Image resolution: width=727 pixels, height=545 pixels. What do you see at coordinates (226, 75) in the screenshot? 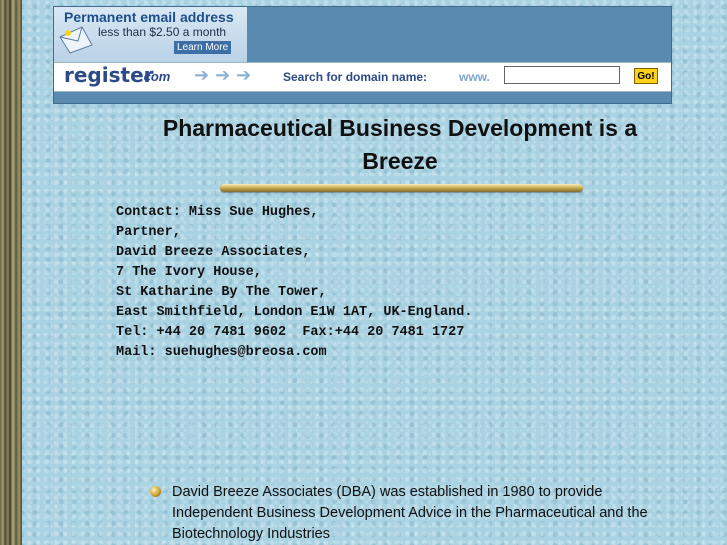
I see `arrow-right-icon: ➔➔➔` at bounding box center [226, 75].